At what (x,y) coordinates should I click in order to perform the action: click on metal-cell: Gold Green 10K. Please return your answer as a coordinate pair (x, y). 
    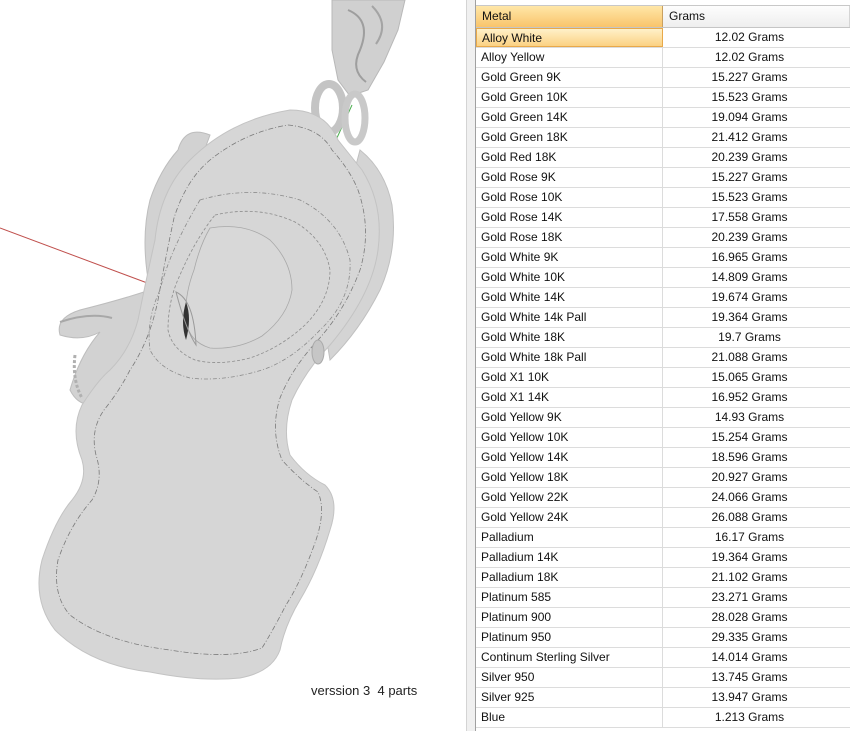
    Looking at the image, I should click on (569, 97).